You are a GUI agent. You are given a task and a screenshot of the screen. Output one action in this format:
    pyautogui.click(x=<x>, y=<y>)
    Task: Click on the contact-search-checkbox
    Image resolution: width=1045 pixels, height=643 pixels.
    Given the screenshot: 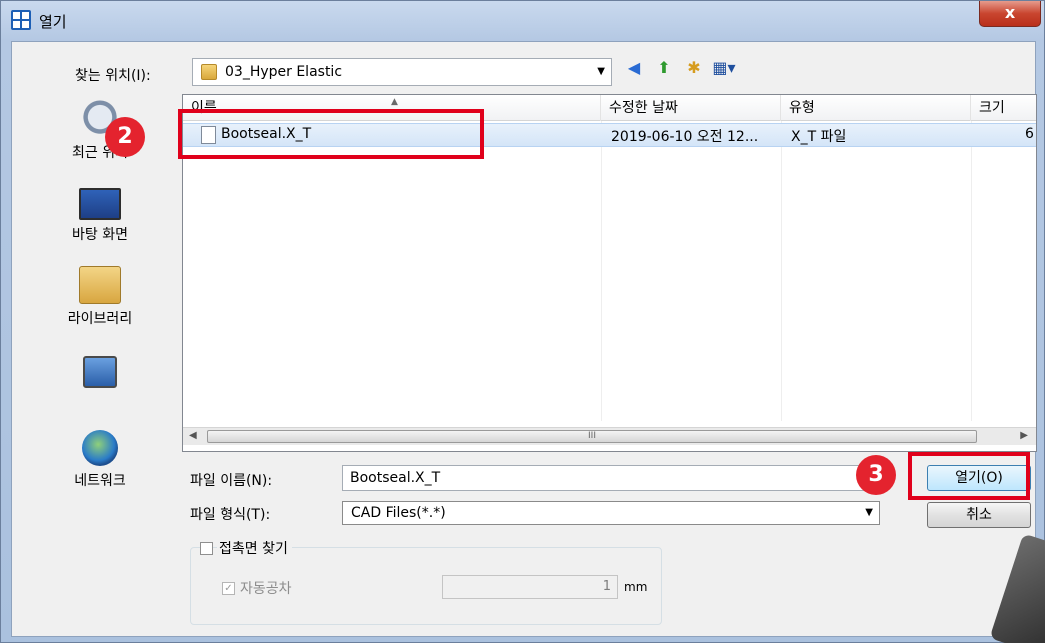 What is the action you would take?
    pyautogui.click(x=206, y=548)
    